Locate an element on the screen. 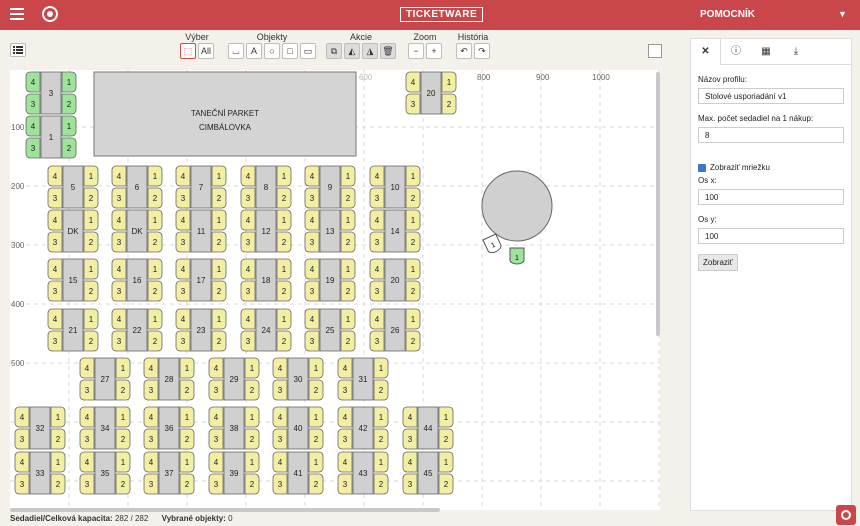  table-group: 4 3 1 2 5 is located at coordinates (73, 187).